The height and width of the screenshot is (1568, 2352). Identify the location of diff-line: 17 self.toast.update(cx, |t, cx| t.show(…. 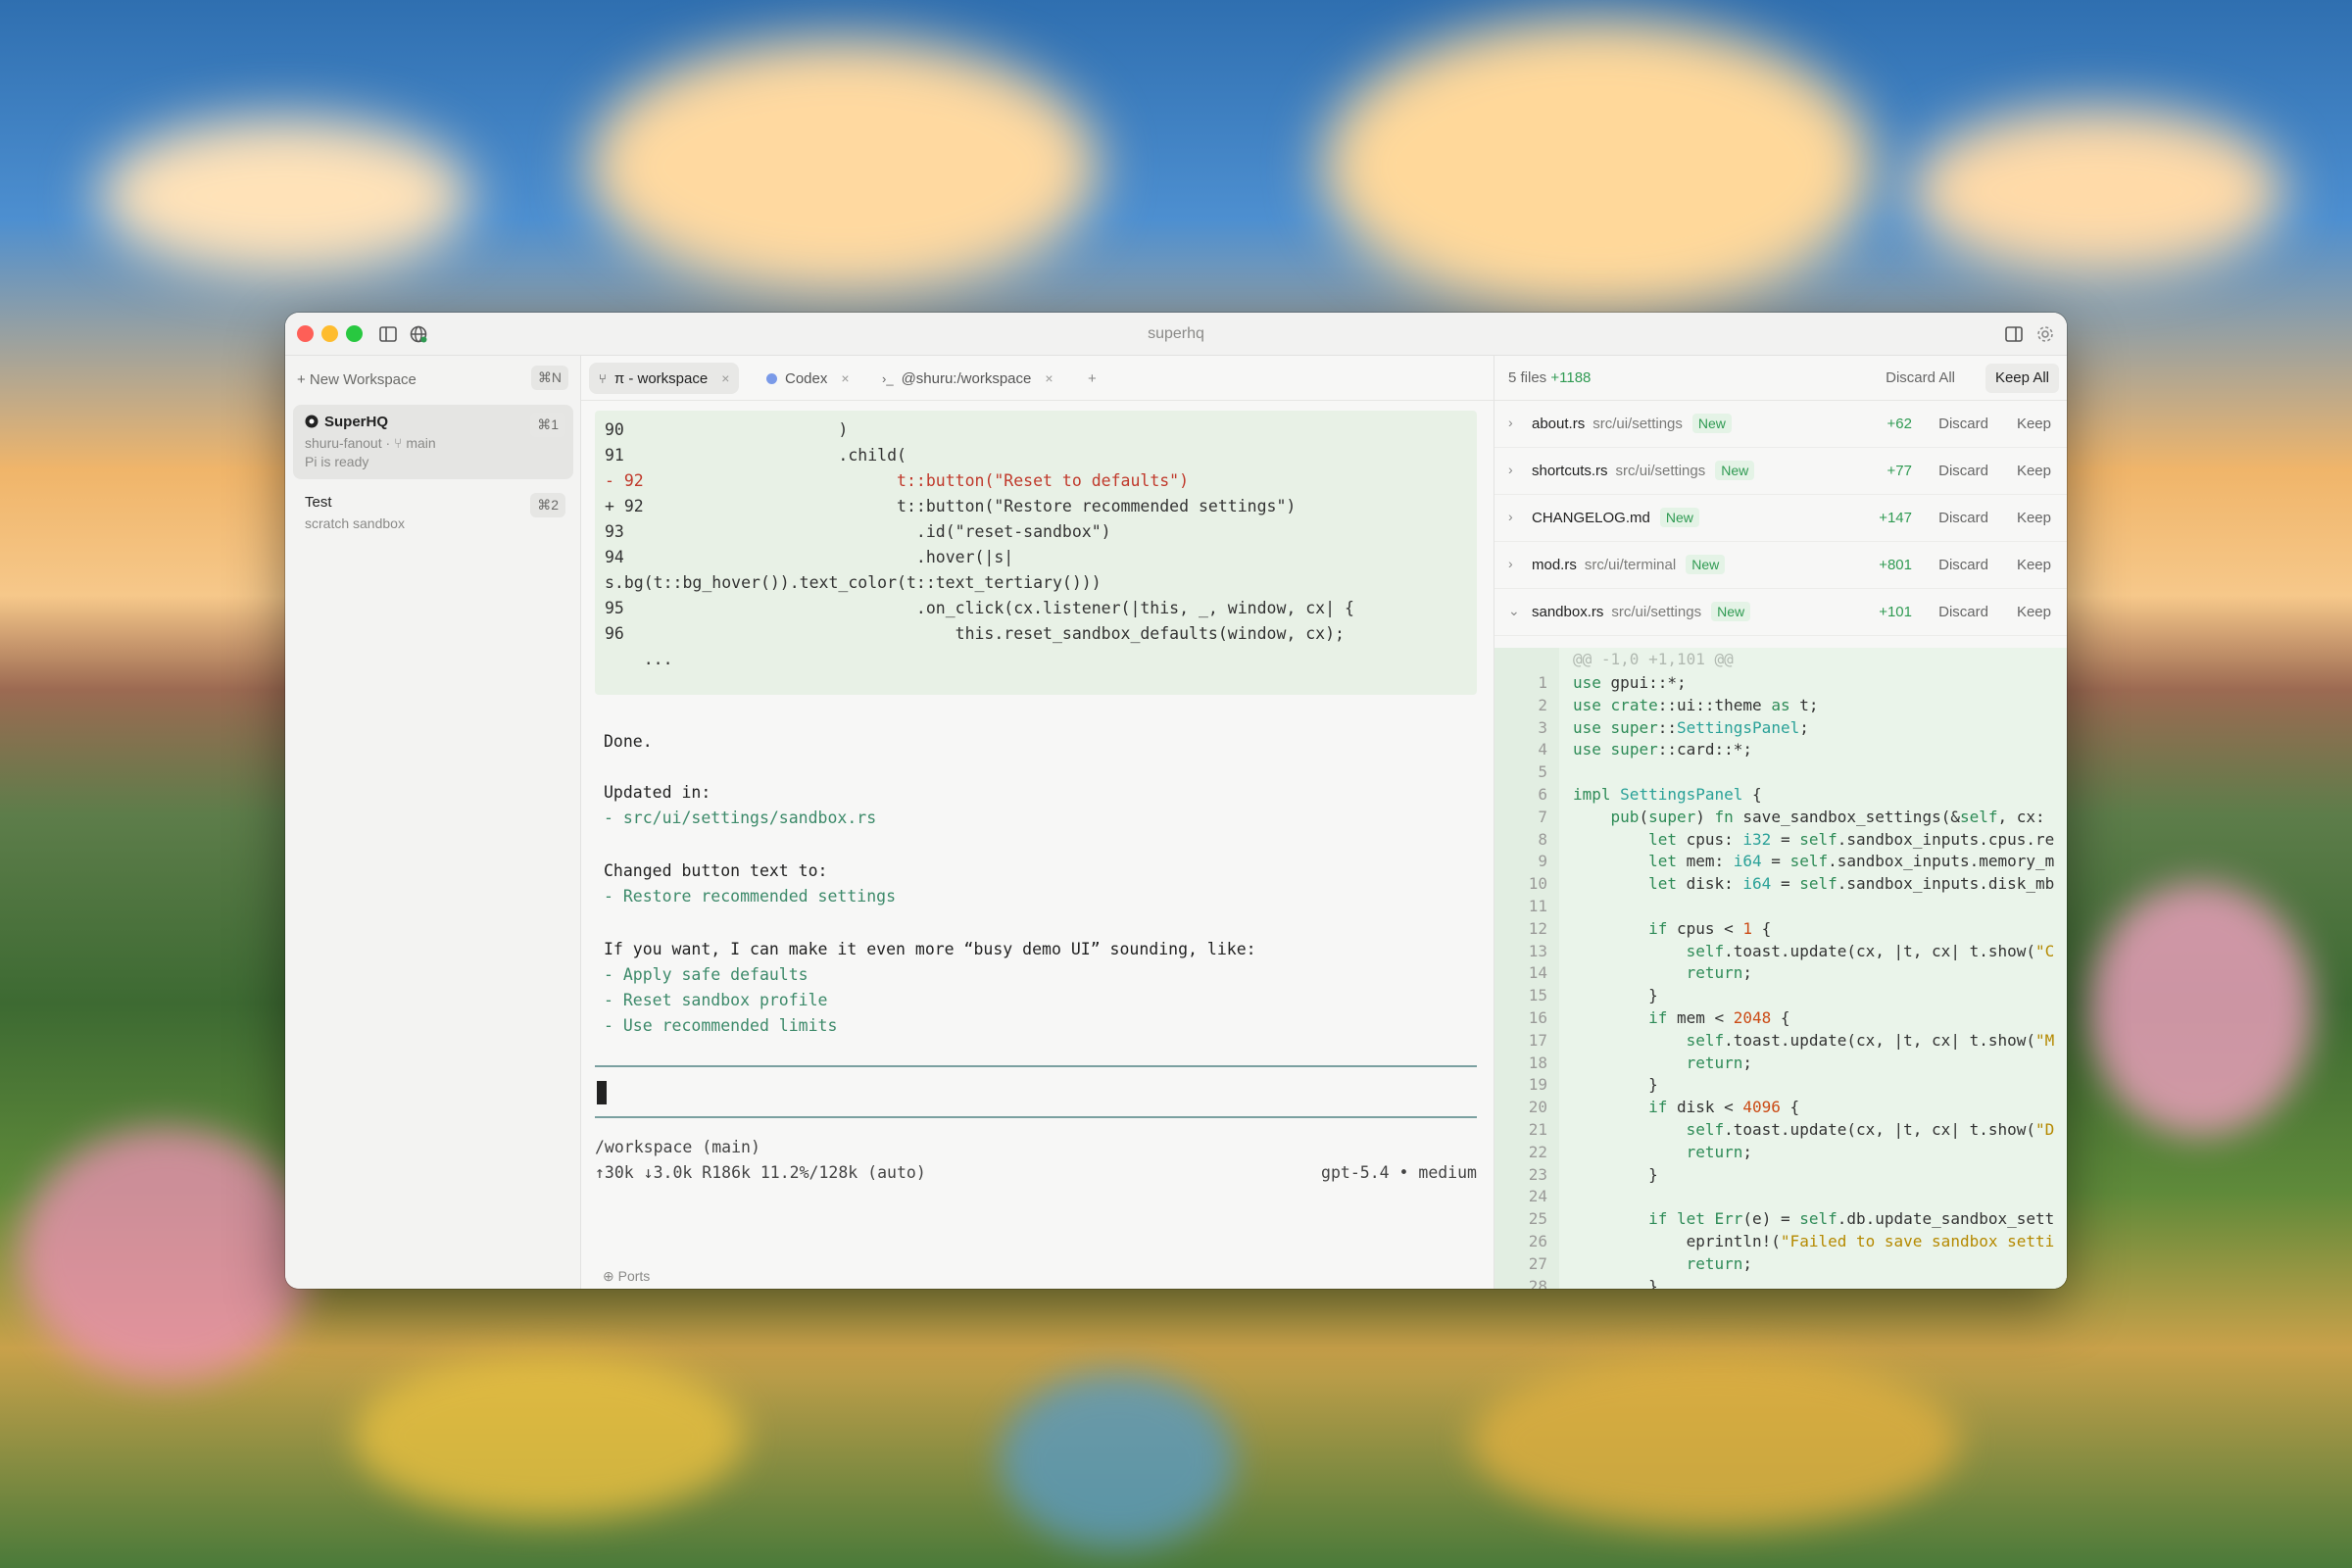
(1791, 1040).